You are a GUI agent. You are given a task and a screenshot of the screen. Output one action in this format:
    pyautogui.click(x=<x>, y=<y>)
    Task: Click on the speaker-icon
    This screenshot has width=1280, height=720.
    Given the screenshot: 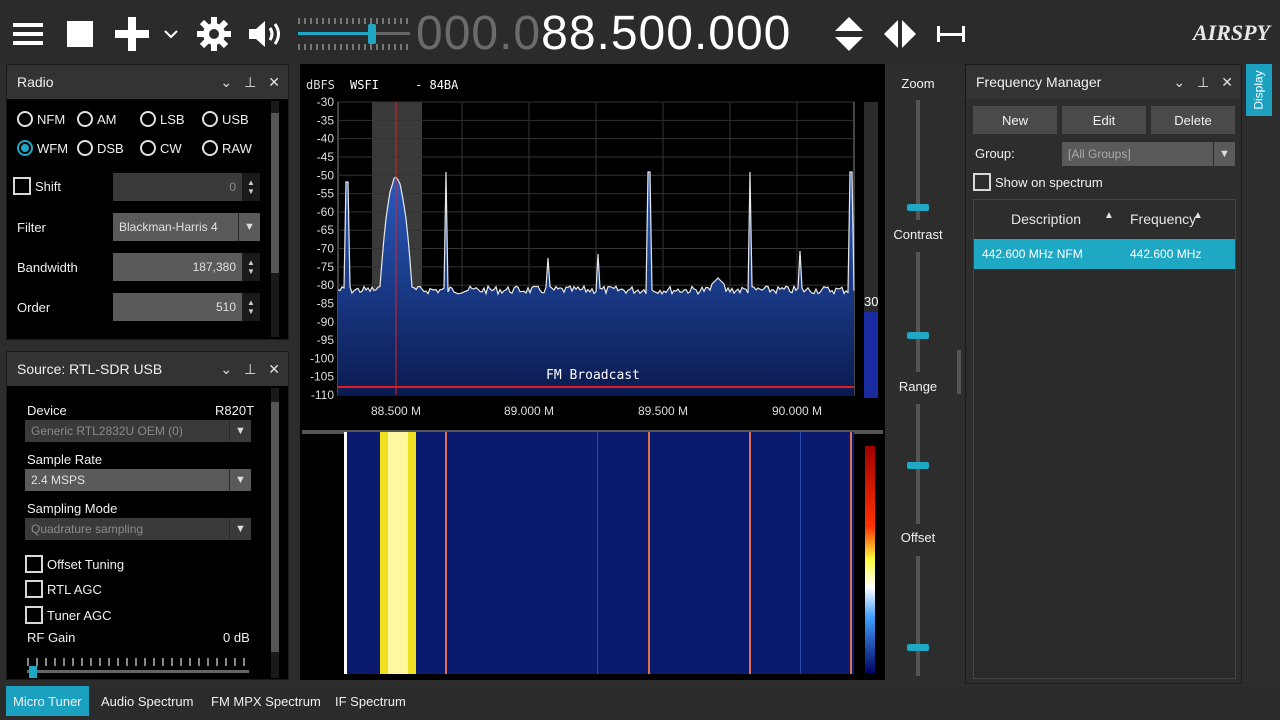 What is the action you would take?
    pyautogui.click(x=266, y=34)
    